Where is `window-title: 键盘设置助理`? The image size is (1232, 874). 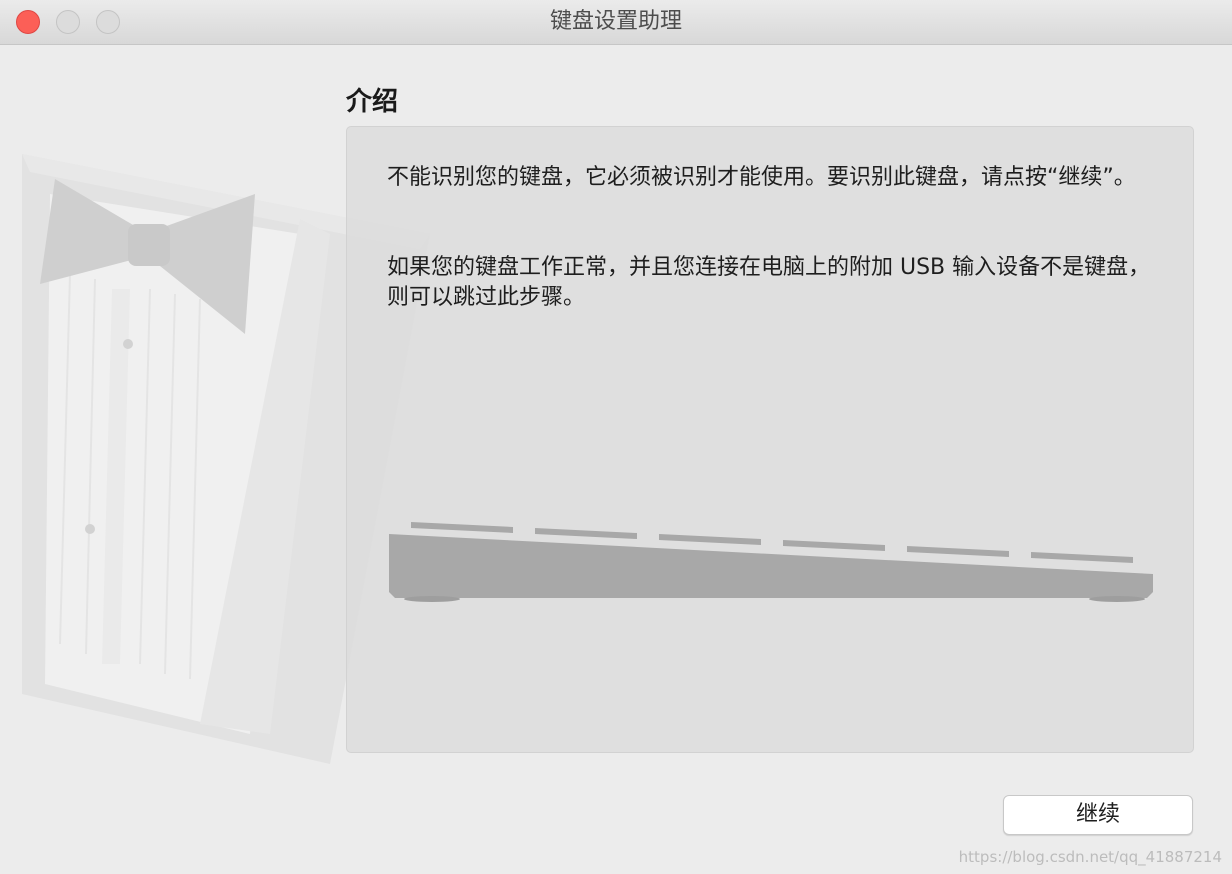 window-title: 键盘设置助理 is located at coordinates (615, 21).